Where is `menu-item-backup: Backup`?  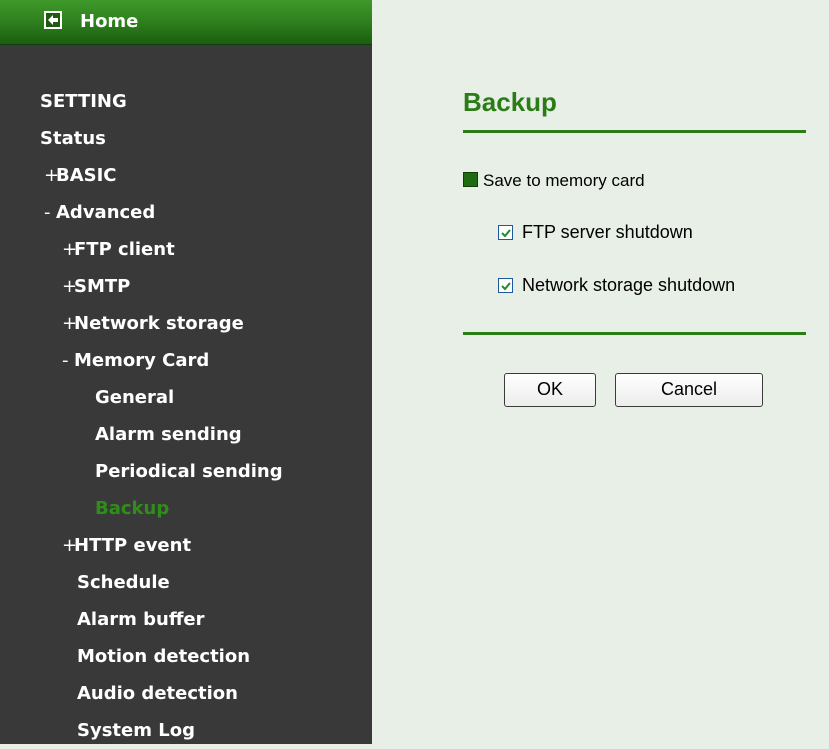
menu-item-backup: Backup is located at coordinates (132, 509).